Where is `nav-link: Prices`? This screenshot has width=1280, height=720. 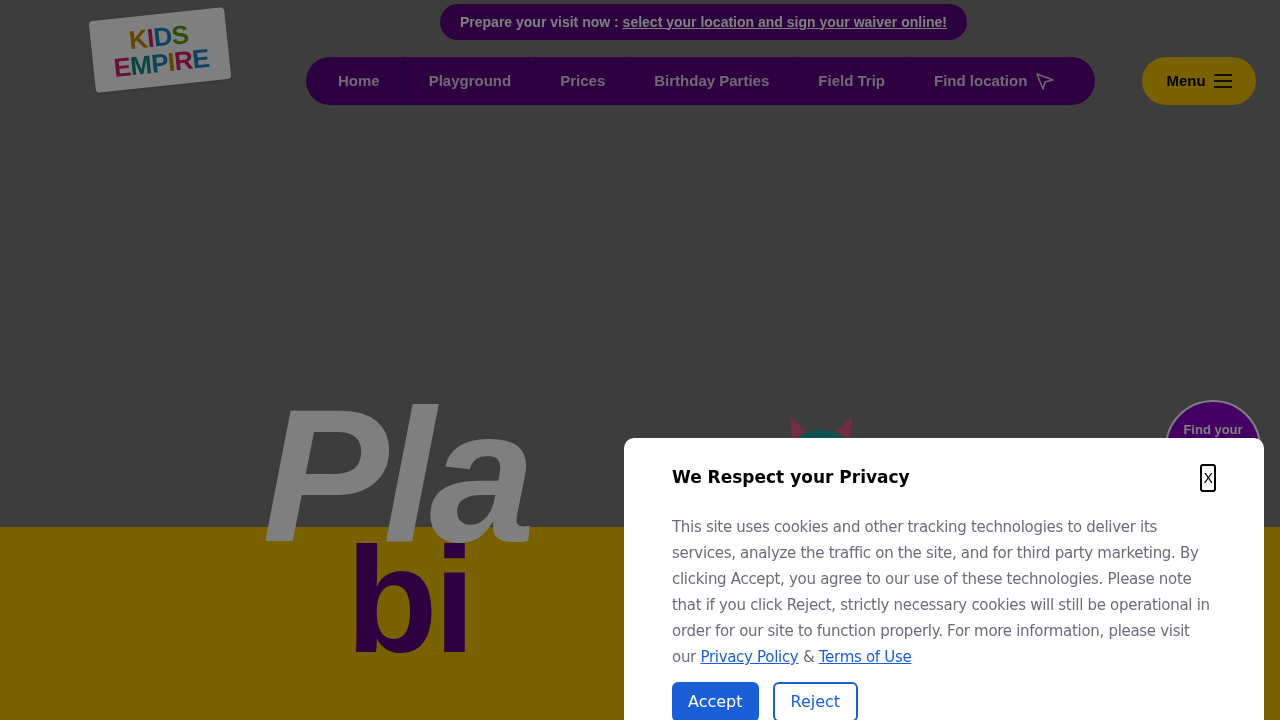
nav-link: Prices is located at coordinates (583, 81).